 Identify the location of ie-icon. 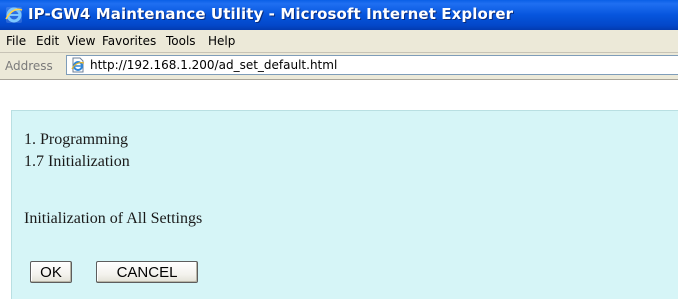
(14, 15).